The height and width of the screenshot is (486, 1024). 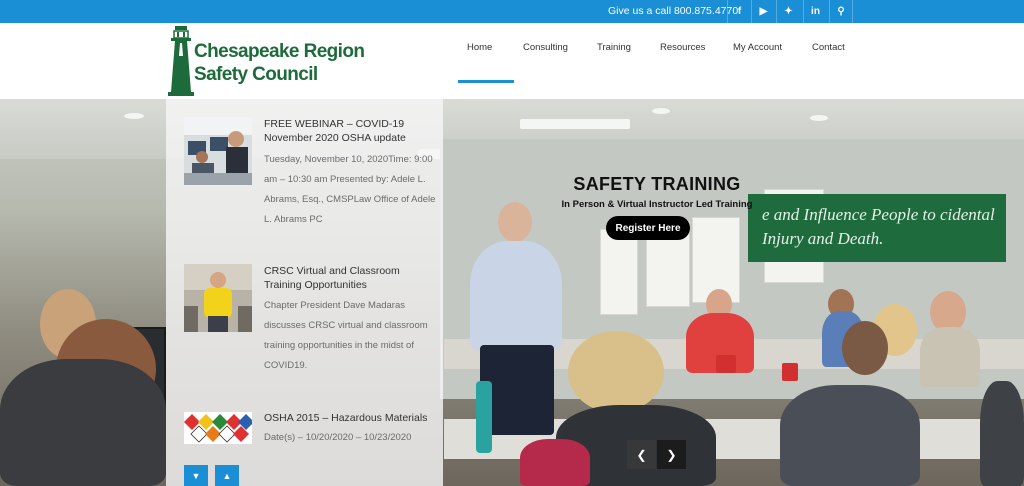 I want to click on water-bottle, so click(x=484, y=417).